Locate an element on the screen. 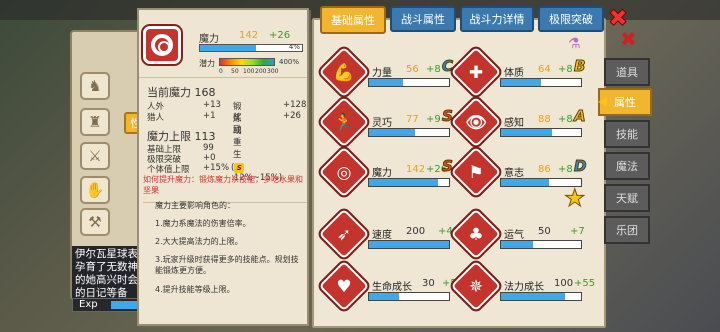 The width and height of the screenshot is (720, 332). stat-strength: 💪 力量 56 +8 C is located at coordinates (390, 72).